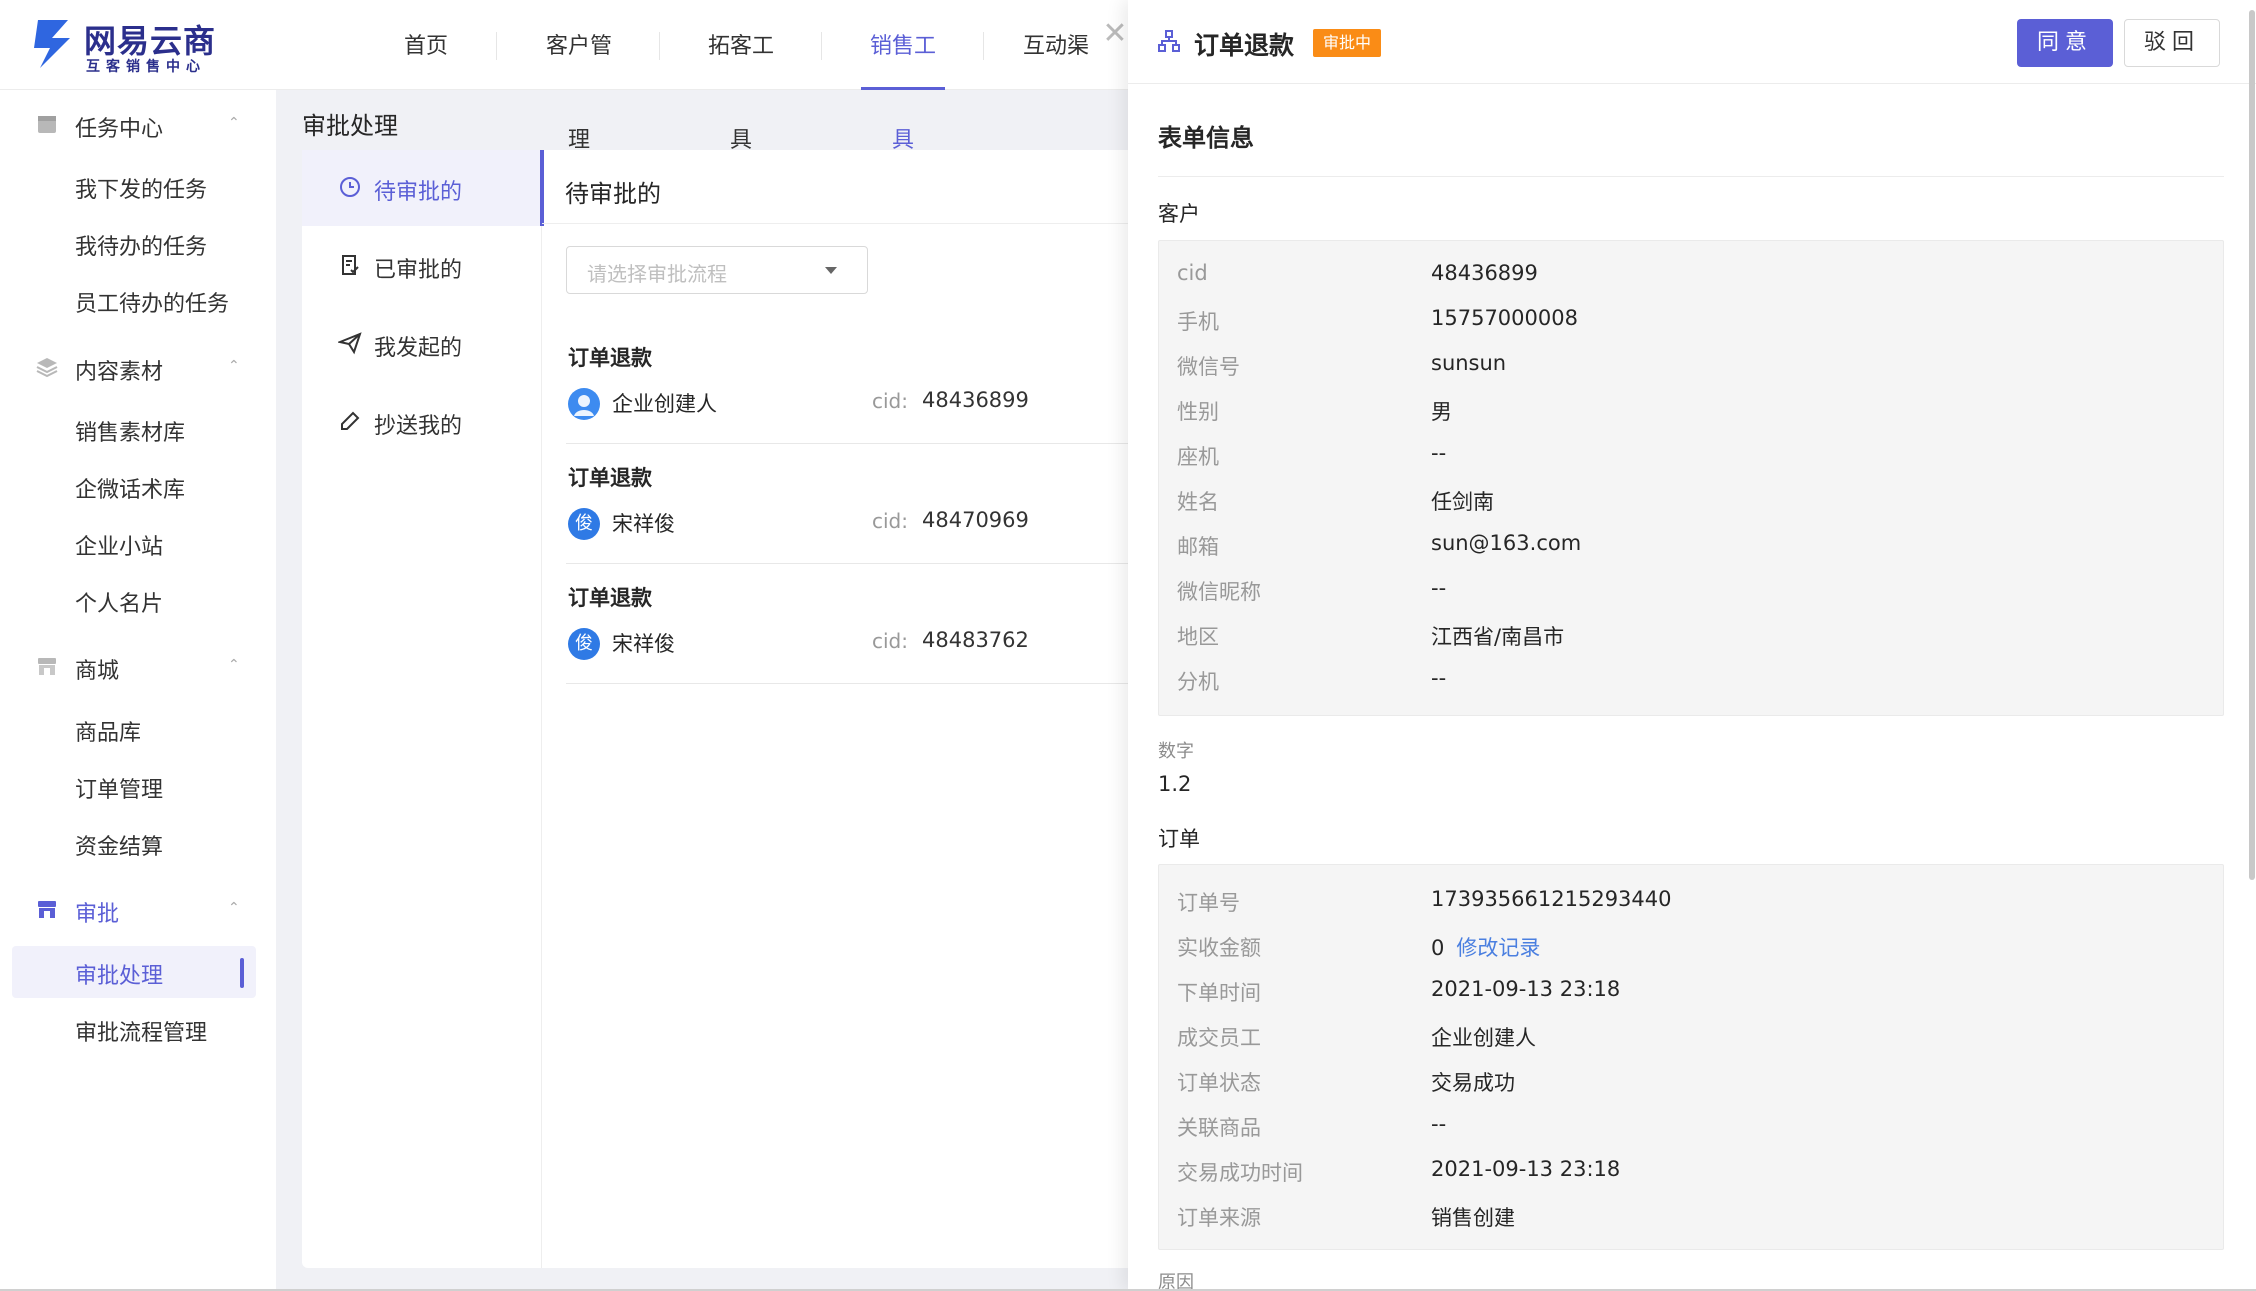 The height and width of the screenshot is (1291, 2256). What do you see at coordinates (1692, 418) in the screenshot?
I see `kv-row: 性别 男` at bounding box center [1692, 418].